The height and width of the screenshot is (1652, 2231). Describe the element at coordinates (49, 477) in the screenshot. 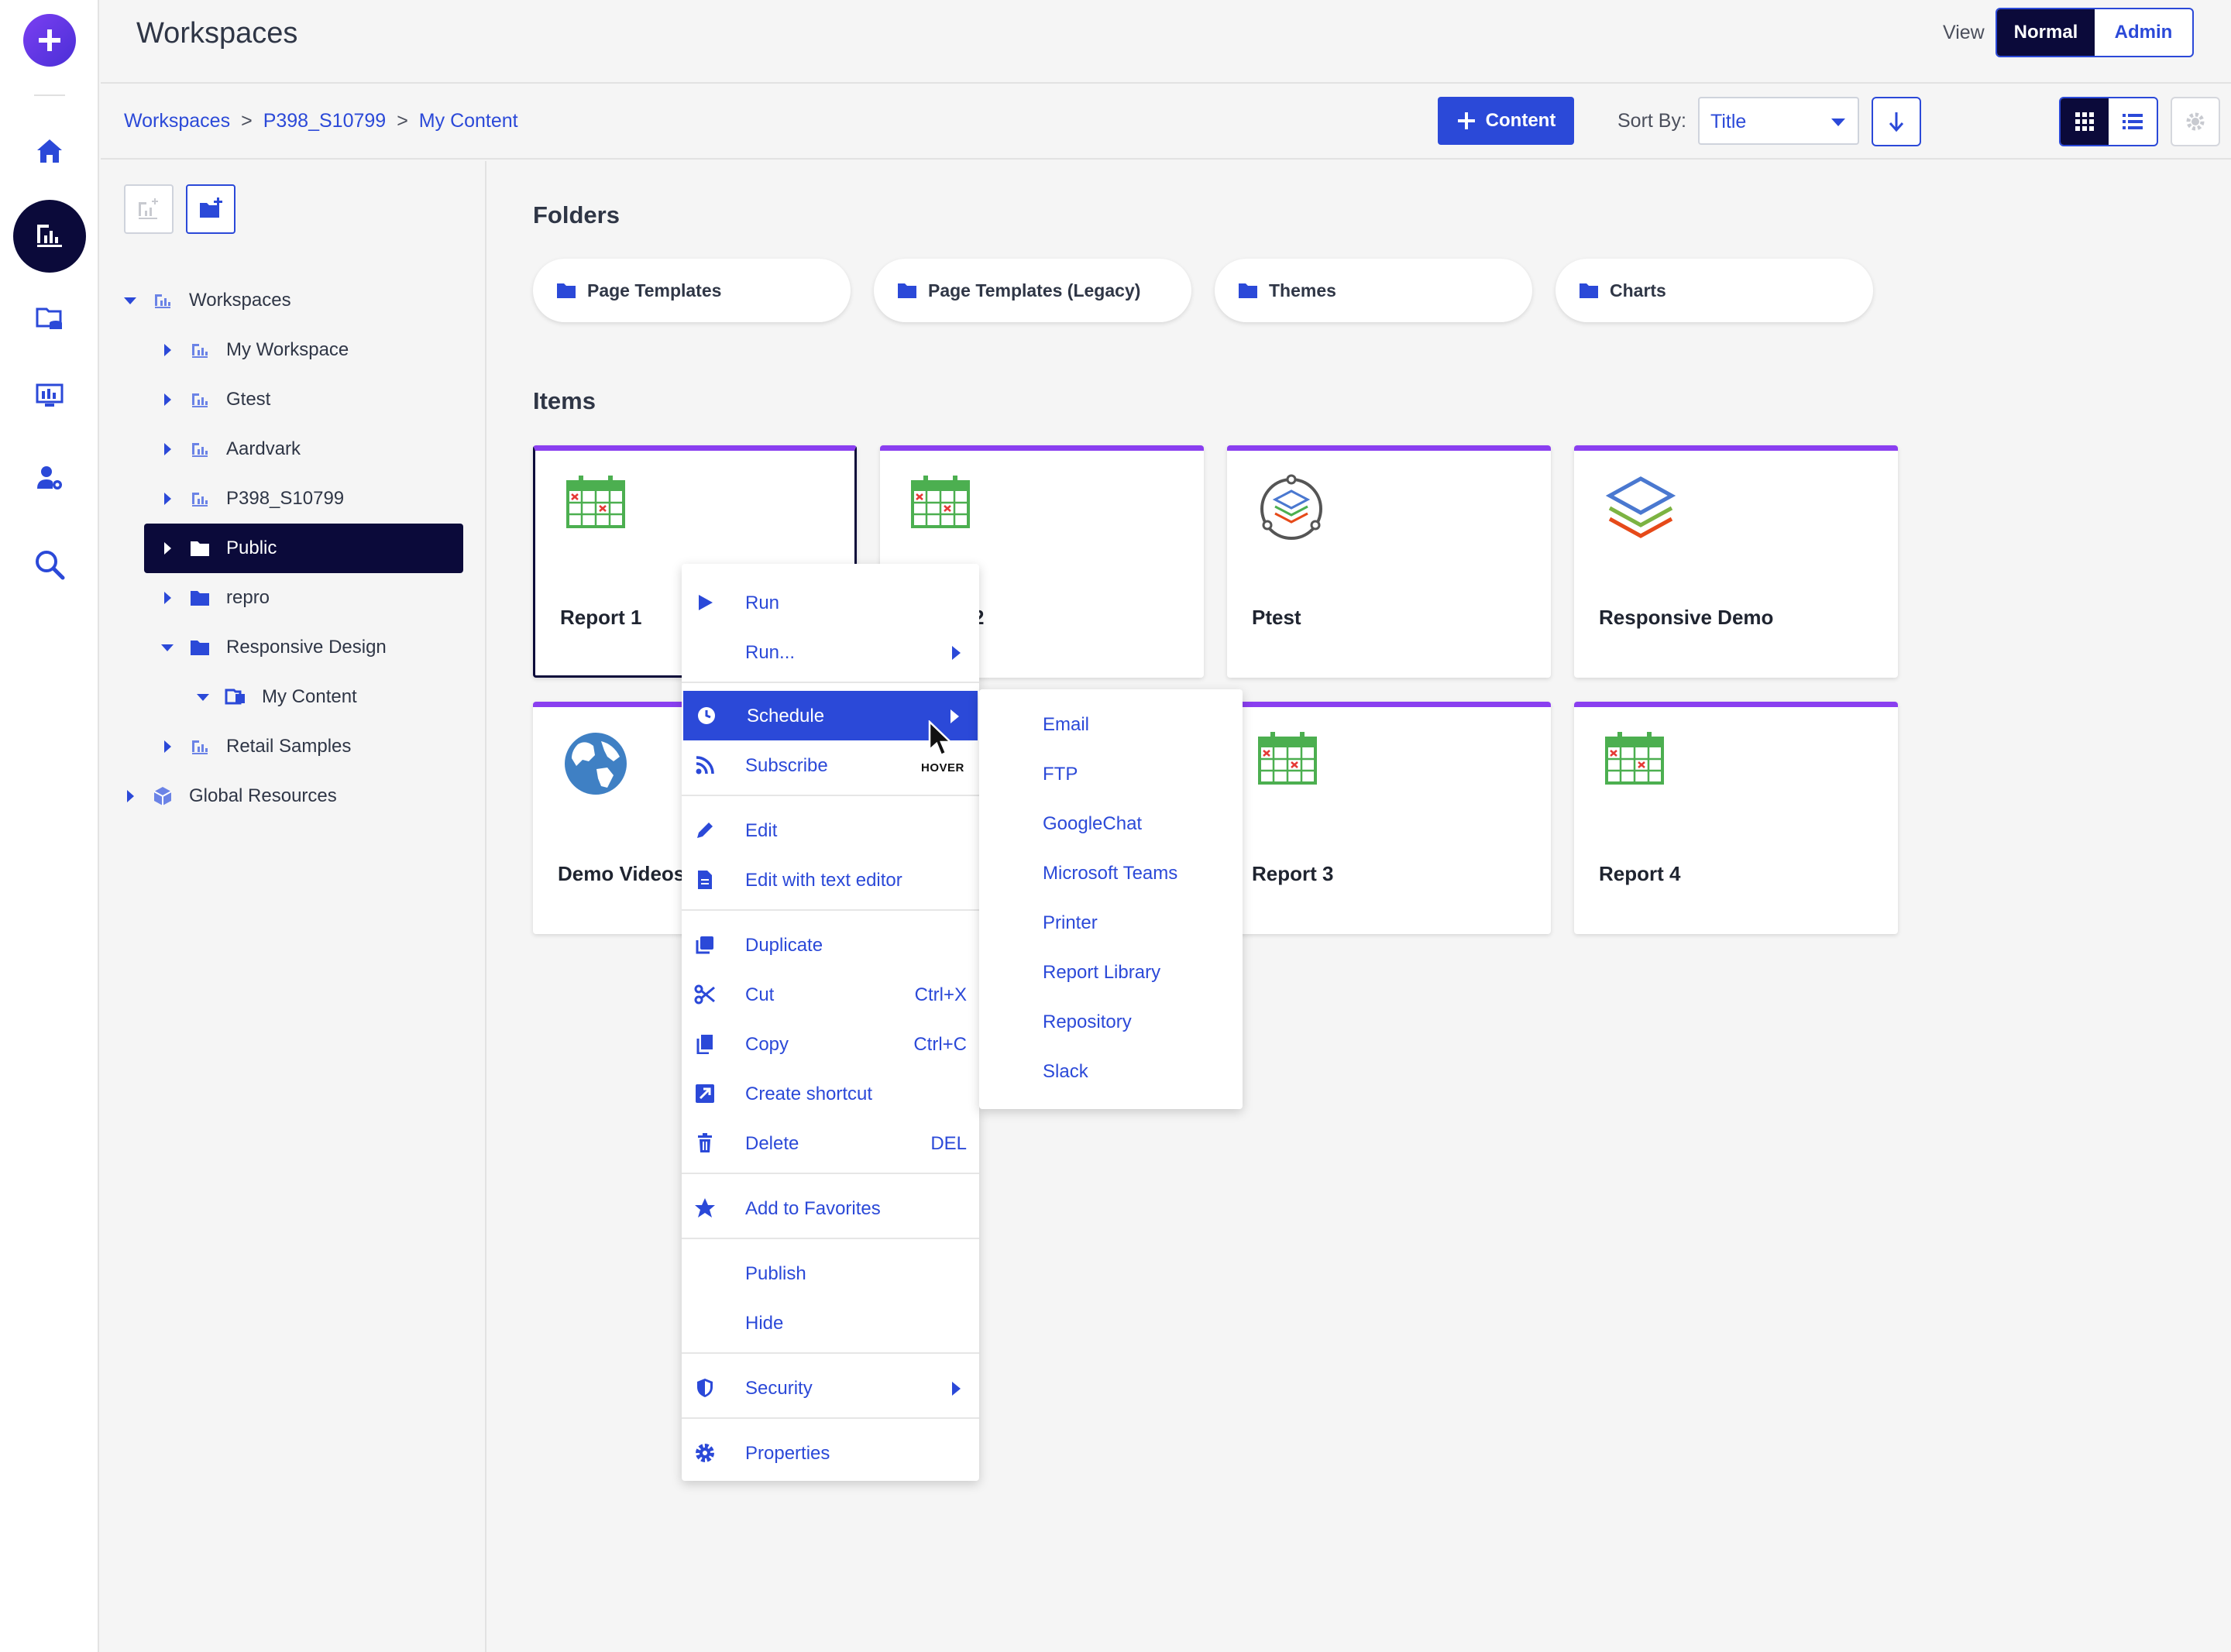

I see `admin-nav-button` at that location.